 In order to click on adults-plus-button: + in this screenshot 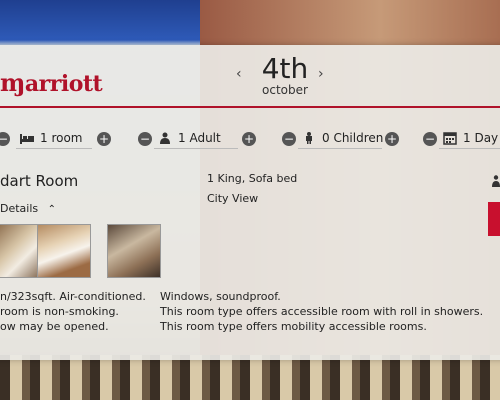, I will do `click(249, 139)`.